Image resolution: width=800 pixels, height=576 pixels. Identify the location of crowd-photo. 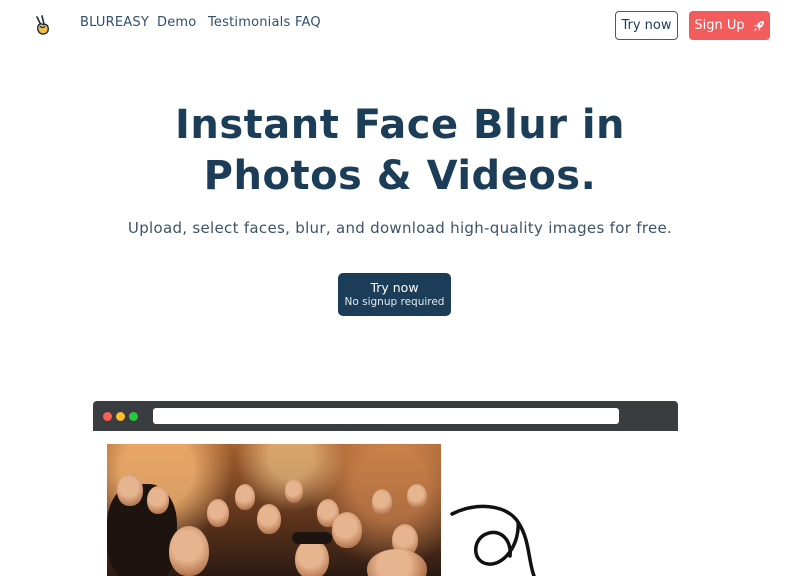
(274, 510).